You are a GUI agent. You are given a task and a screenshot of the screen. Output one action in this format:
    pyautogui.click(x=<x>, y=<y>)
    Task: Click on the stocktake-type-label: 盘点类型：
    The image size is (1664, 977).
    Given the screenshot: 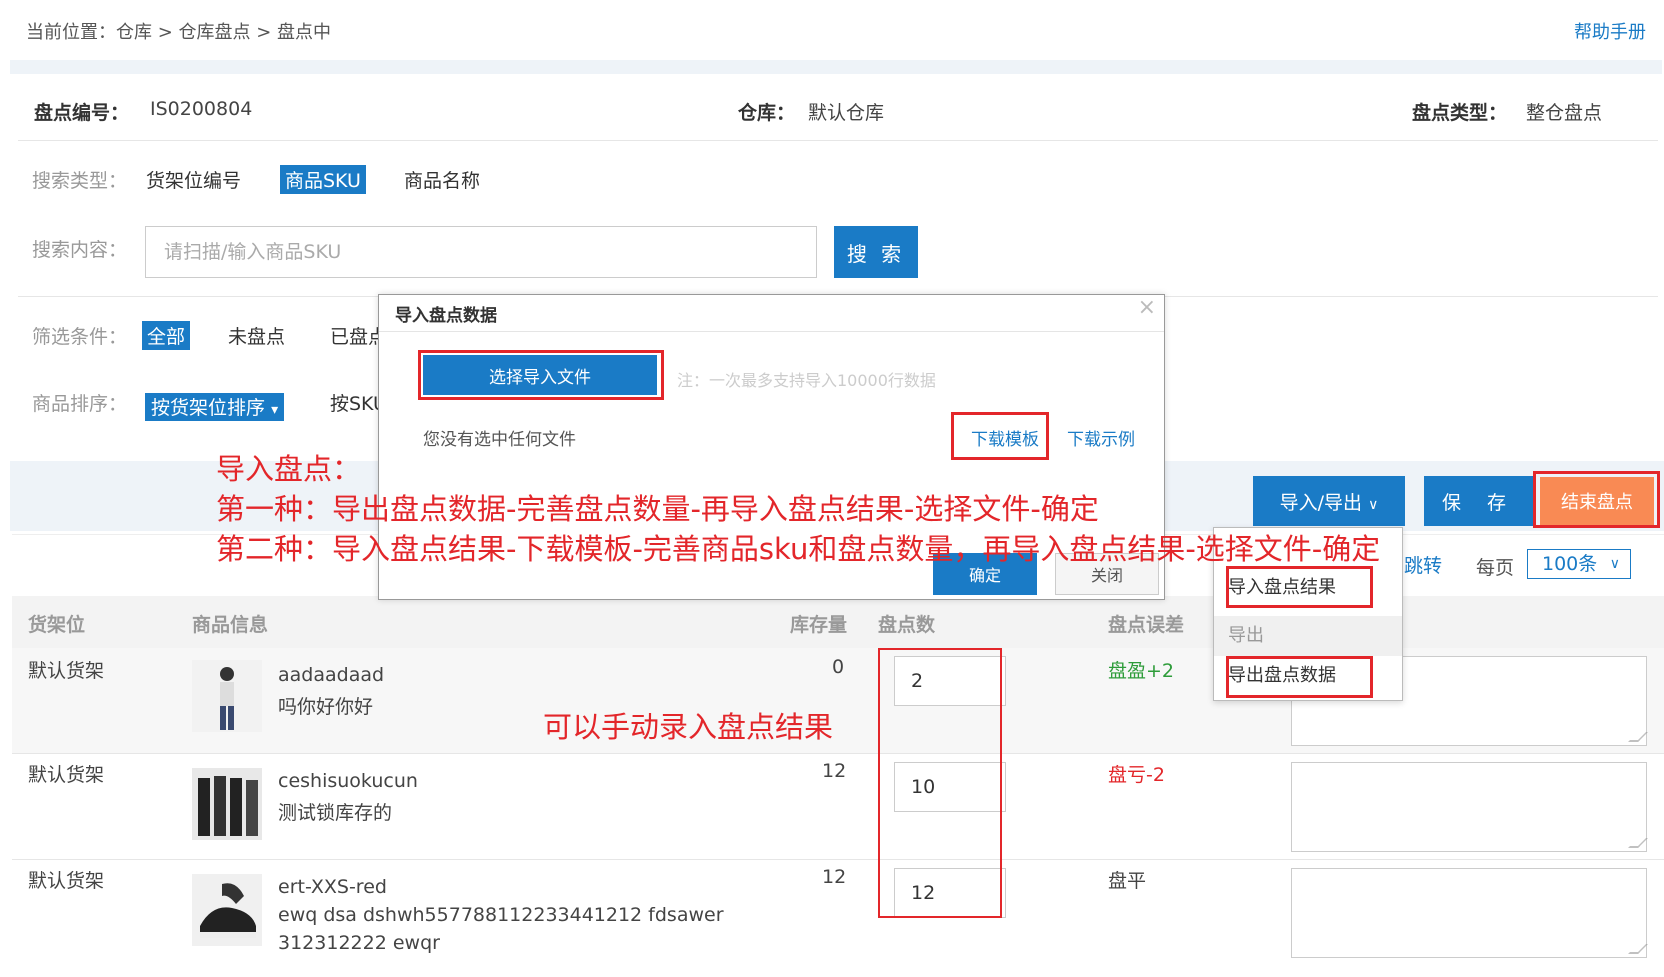 What is the action you would take?
    pyautogui.click(x=1460, y=113)
    